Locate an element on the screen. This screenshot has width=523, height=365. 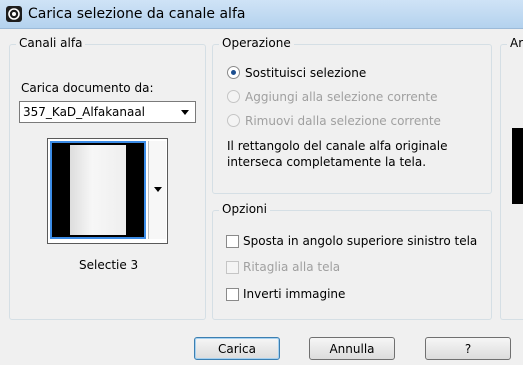
alpha-channels-legend: Canali alfa is located at coordinates (51, 43).